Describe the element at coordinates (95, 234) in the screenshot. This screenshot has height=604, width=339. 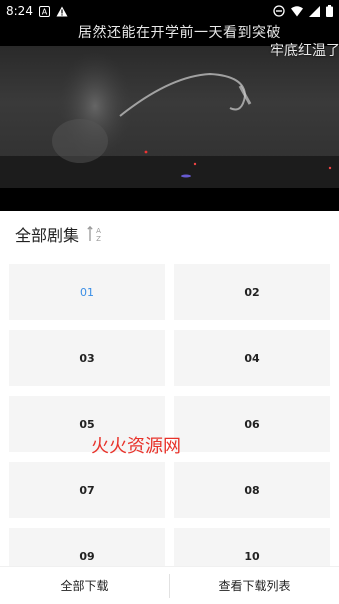
I see `sort-az-icon: A Z` at that location.